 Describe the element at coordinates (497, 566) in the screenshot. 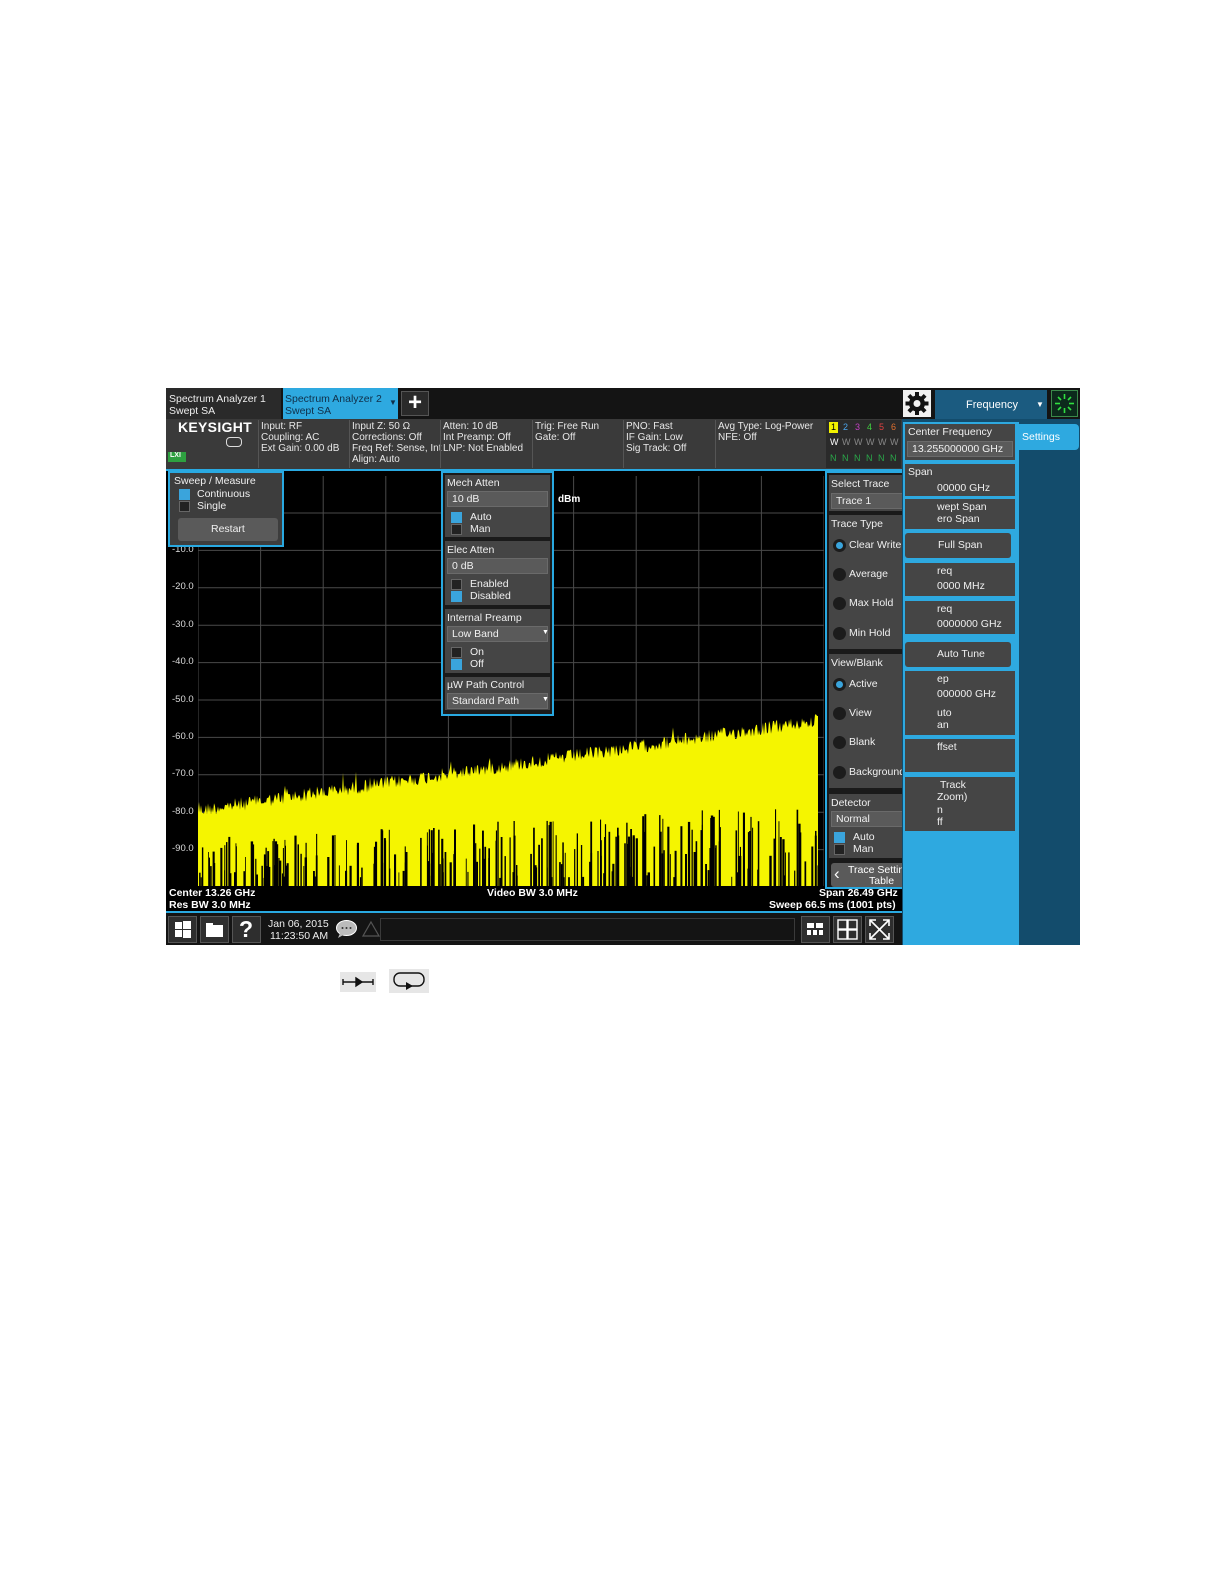

I see `elec-atten-value: 0 dB` at that location.